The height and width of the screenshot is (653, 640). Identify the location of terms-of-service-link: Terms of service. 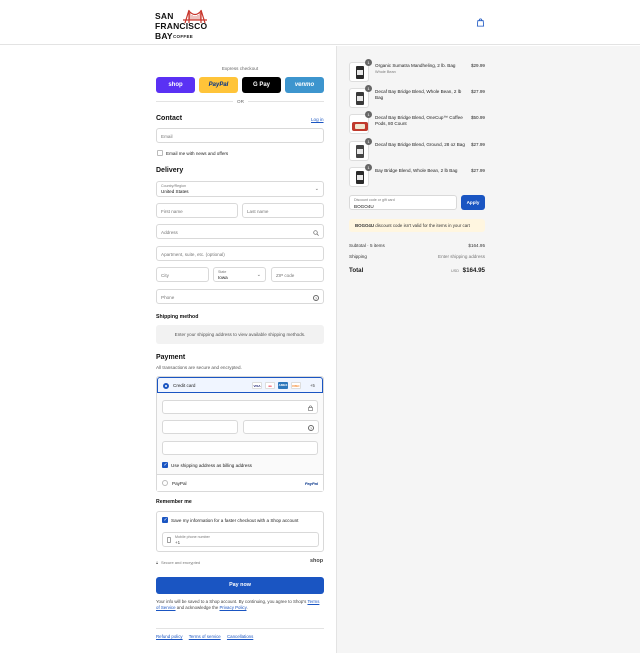
(205, 636).